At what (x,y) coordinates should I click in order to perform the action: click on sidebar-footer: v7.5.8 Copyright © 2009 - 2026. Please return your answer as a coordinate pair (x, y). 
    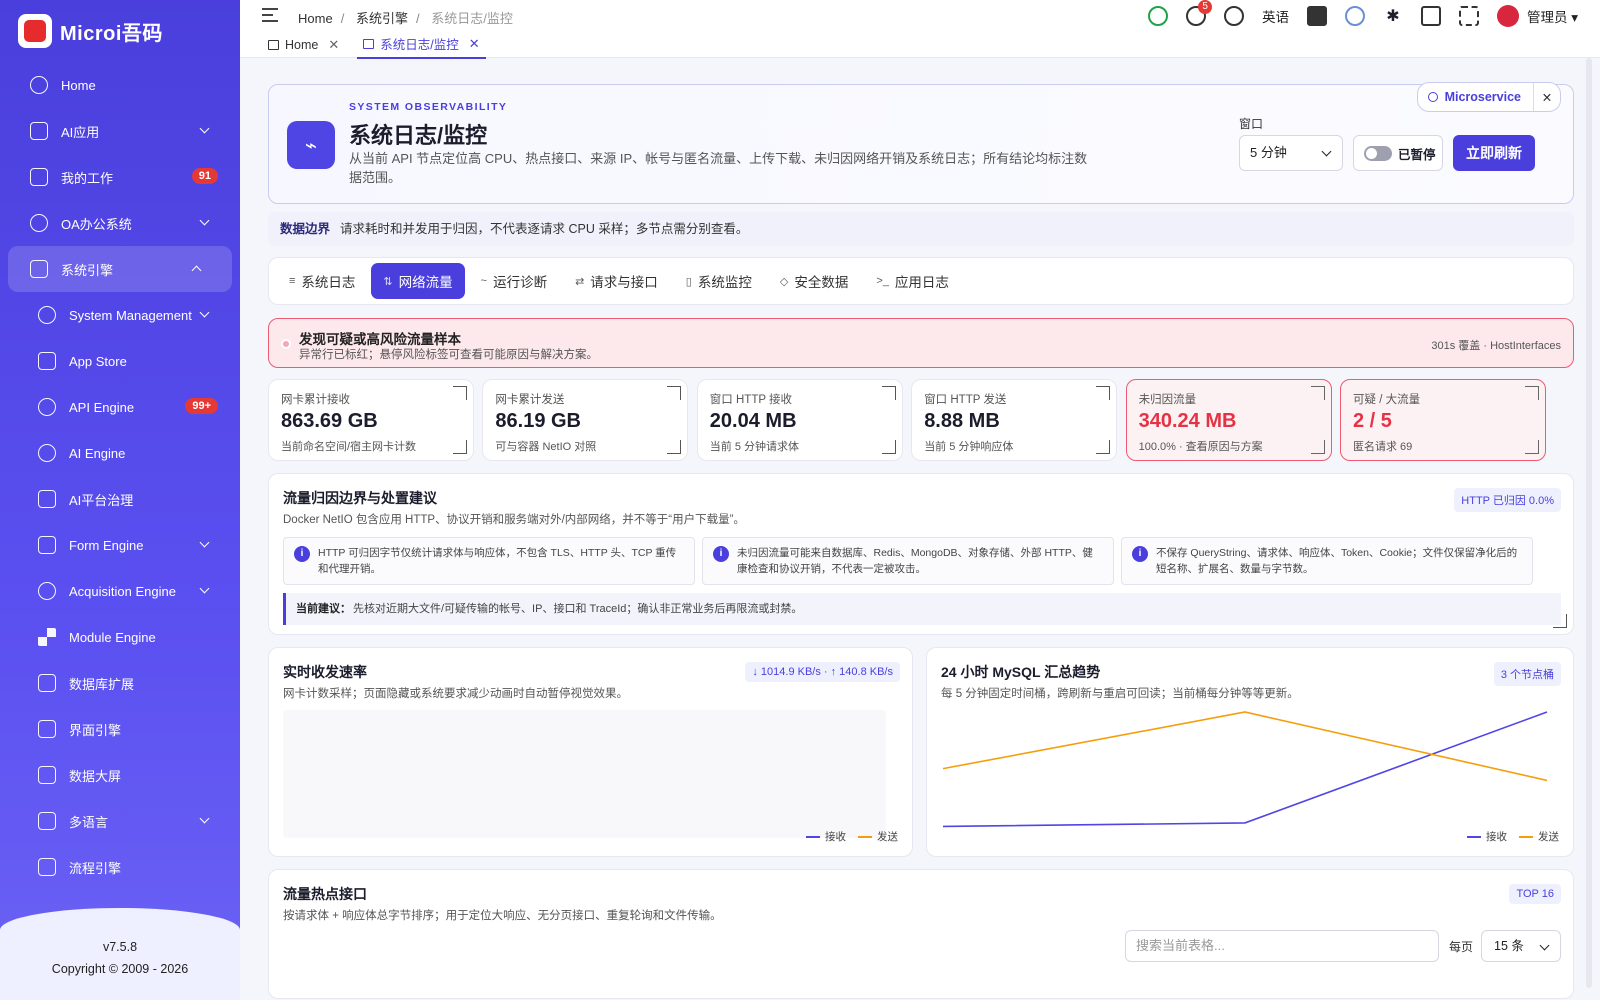
    Looking at the image, I should click on (120, 954).